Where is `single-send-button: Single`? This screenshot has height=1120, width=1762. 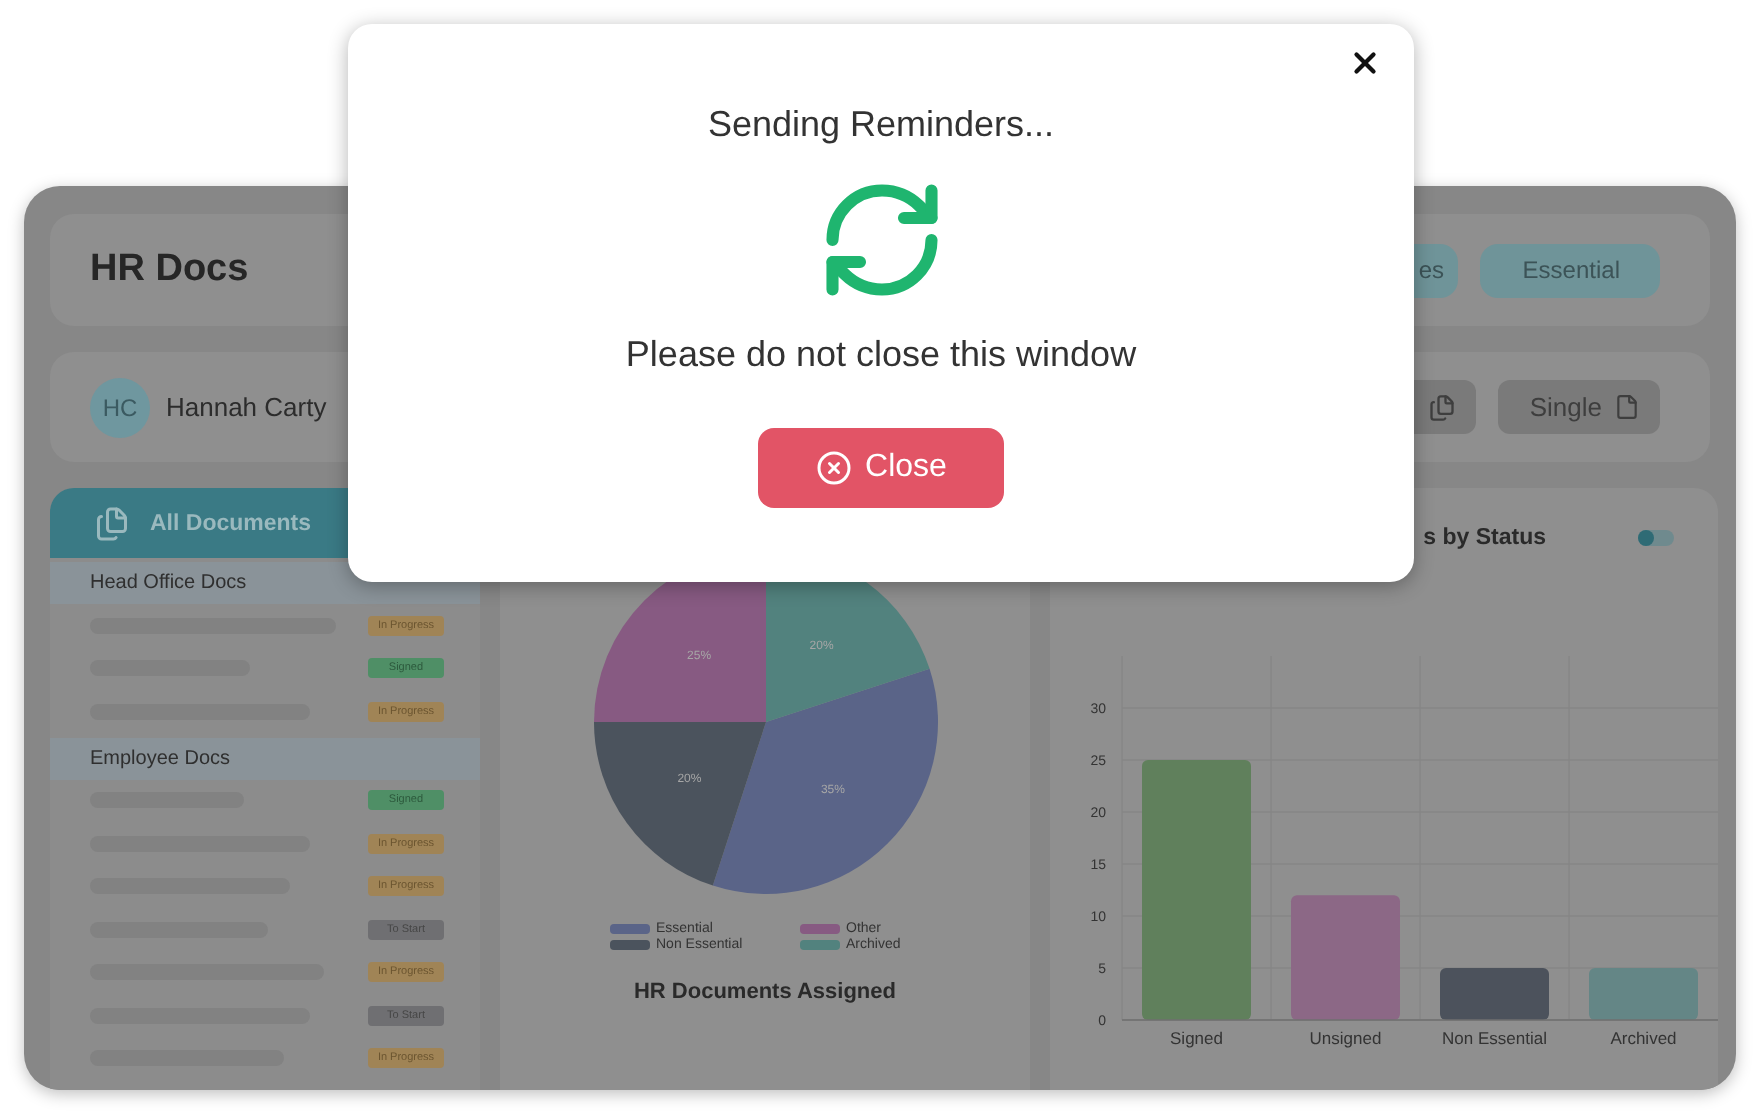 single-send-button: Single is located at coordinates (1578, 407).